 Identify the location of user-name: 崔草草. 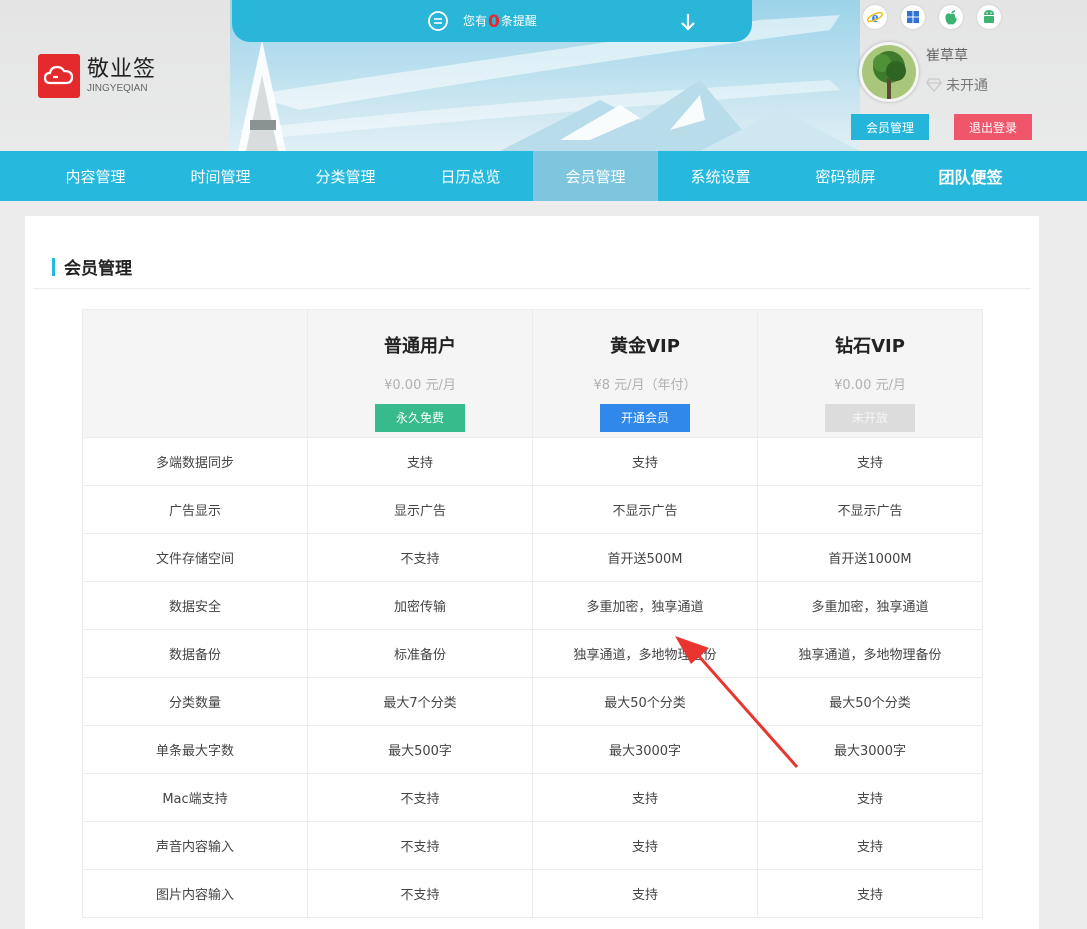
(947, 56).